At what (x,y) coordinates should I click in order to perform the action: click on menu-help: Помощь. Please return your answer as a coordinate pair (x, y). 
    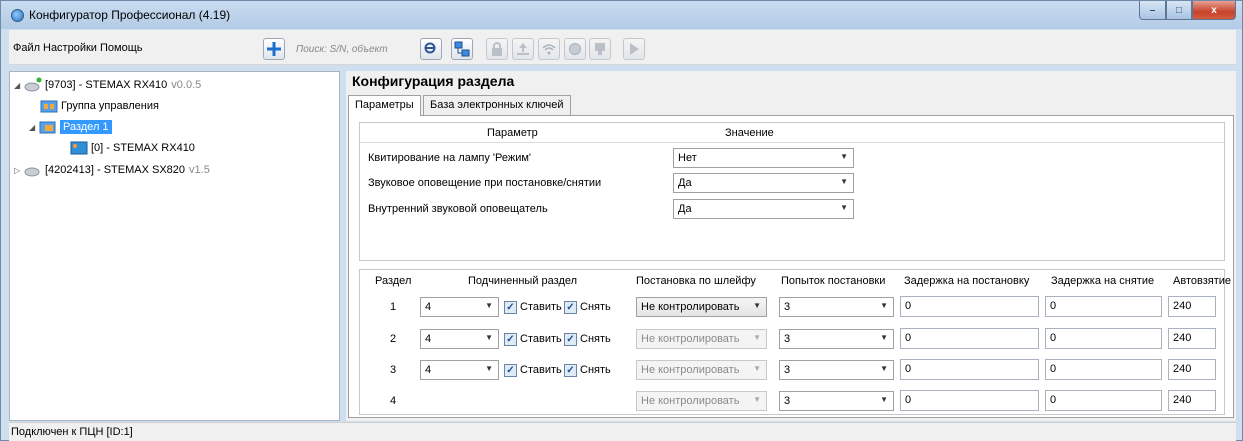
    Looking at the image, I should click on (121, 48).